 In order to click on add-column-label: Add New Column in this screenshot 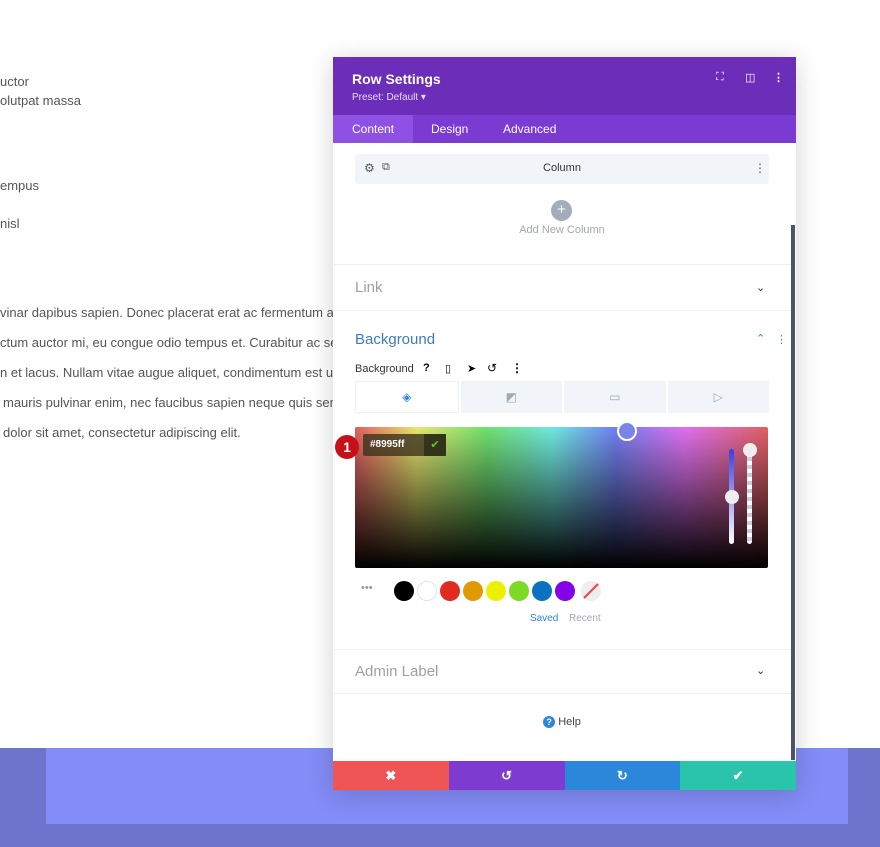, I will do `click(562, 230)`.